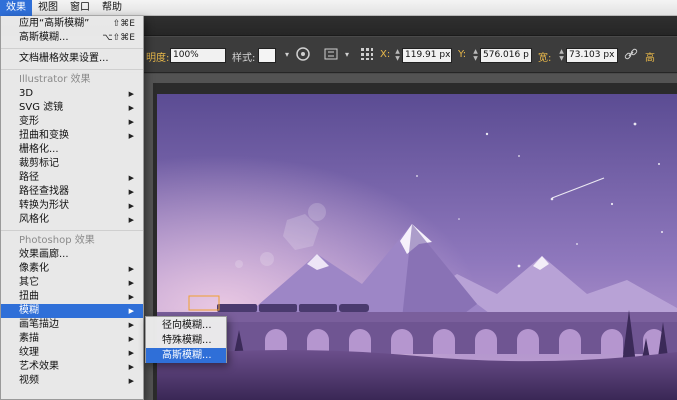 Image resolution: width=677 pixels, height=400 pixels. What do you see at coordinates (244, 58) in the screenshot?
I see `style-label: 样式:` at bounding box center [244, 58].